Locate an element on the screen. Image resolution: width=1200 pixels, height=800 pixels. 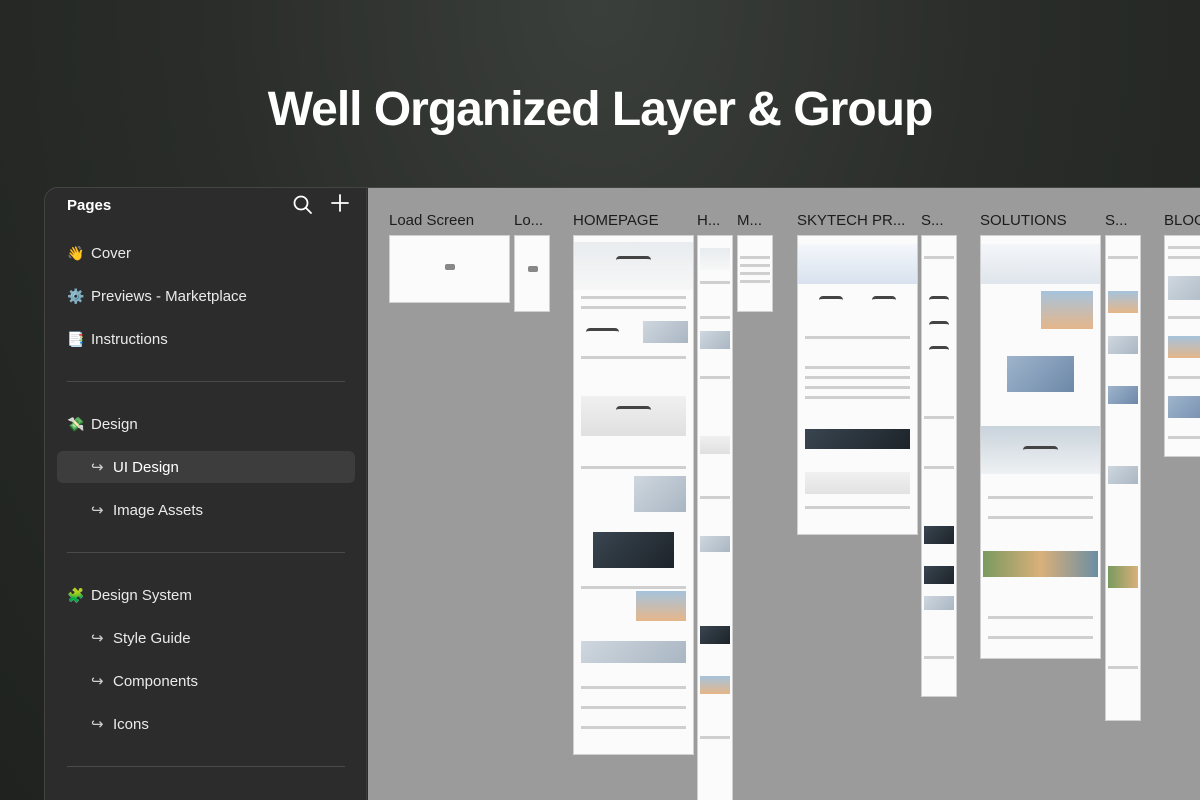
headline: Well Organized Layer & Group is located at coordinates (600, 109).